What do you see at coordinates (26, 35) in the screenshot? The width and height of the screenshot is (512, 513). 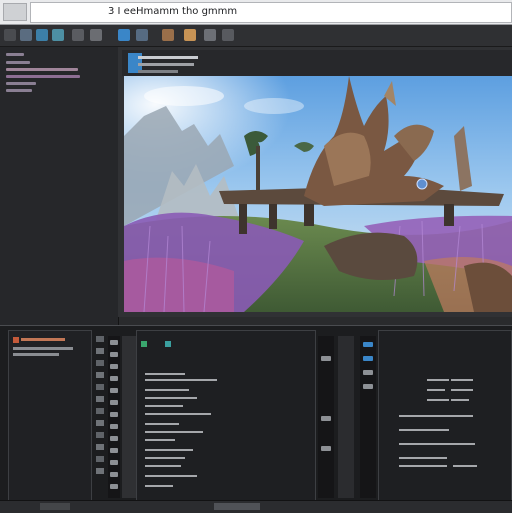 I see `save-icon` at bounding box center [26, 35].